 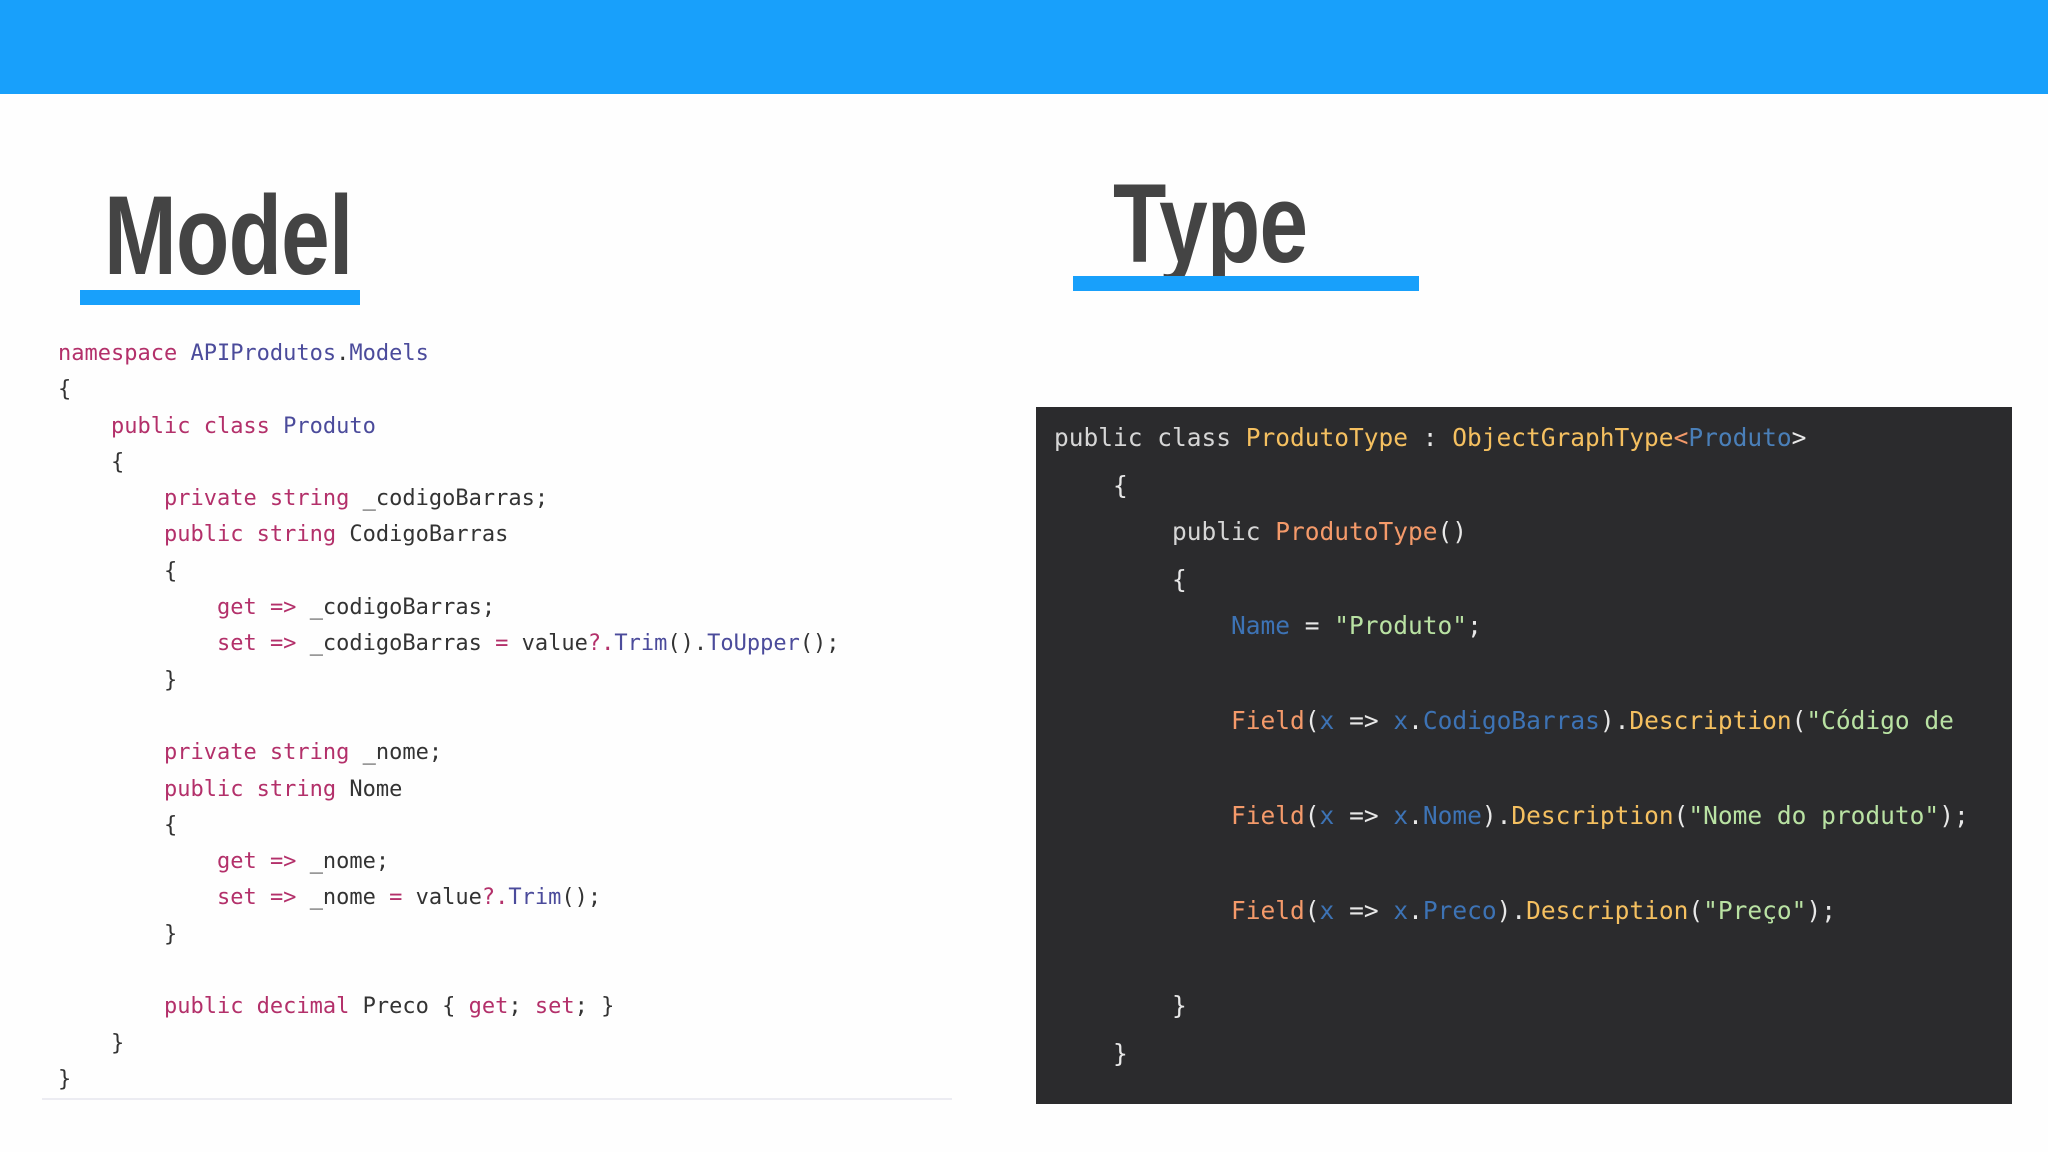 I want to click on model-code-token: Preco {, so click(x=415, y=1007).